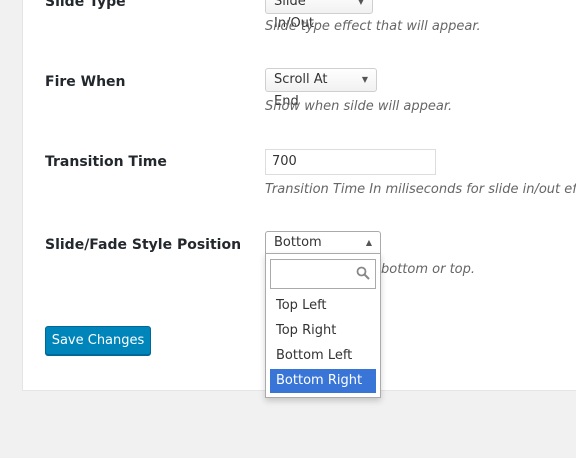  What do you see at coordinates (106, 162) in the screenshot?
I see `transition-time-label: Transition Time` at bounding box center [106, 162].